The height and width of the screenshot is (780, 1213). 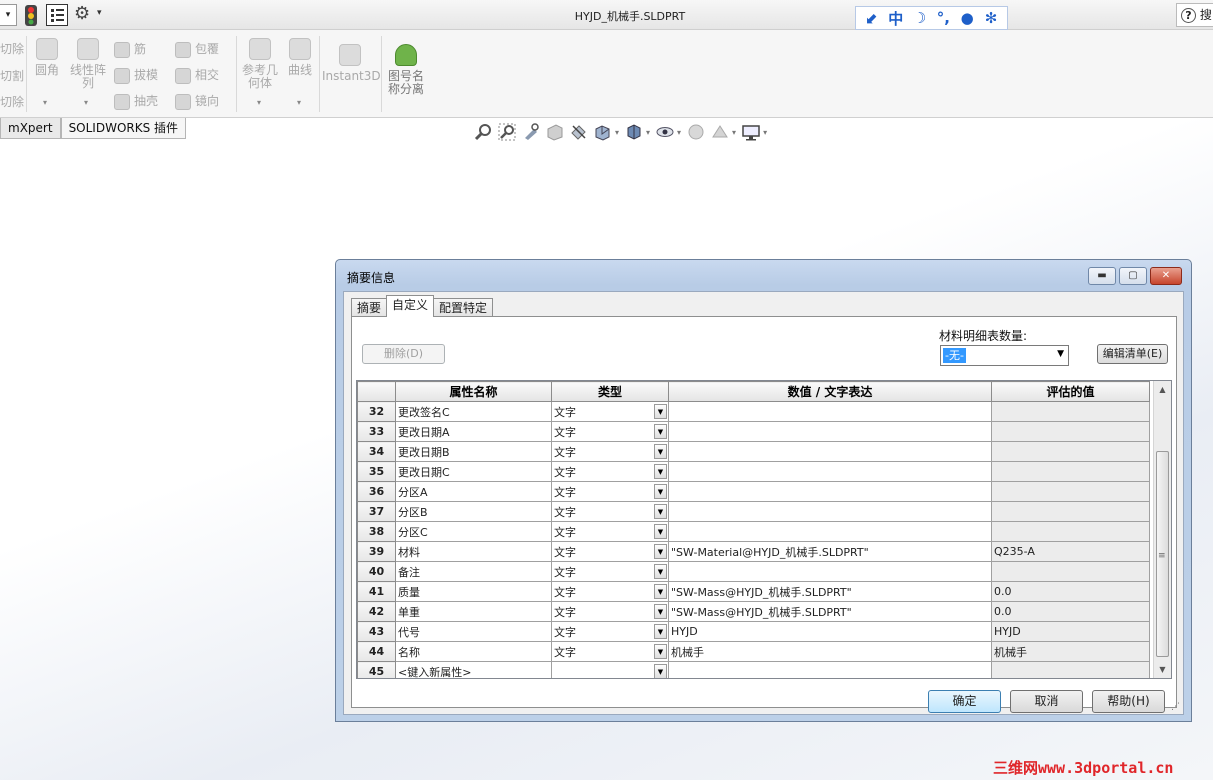 What do you see at coordinates (1162, 529) in the screenshot?
I see `grid-vertical-scrollbar: ▲ ≡ ▼` at bounding box center [1162, 529].